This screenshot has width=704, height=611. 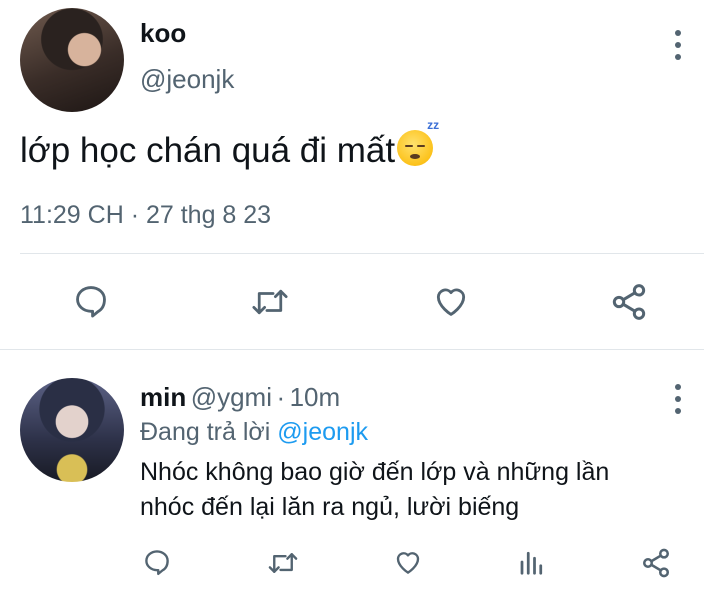 I want to click on handle: @ygmi, so click(x=231, y=397).